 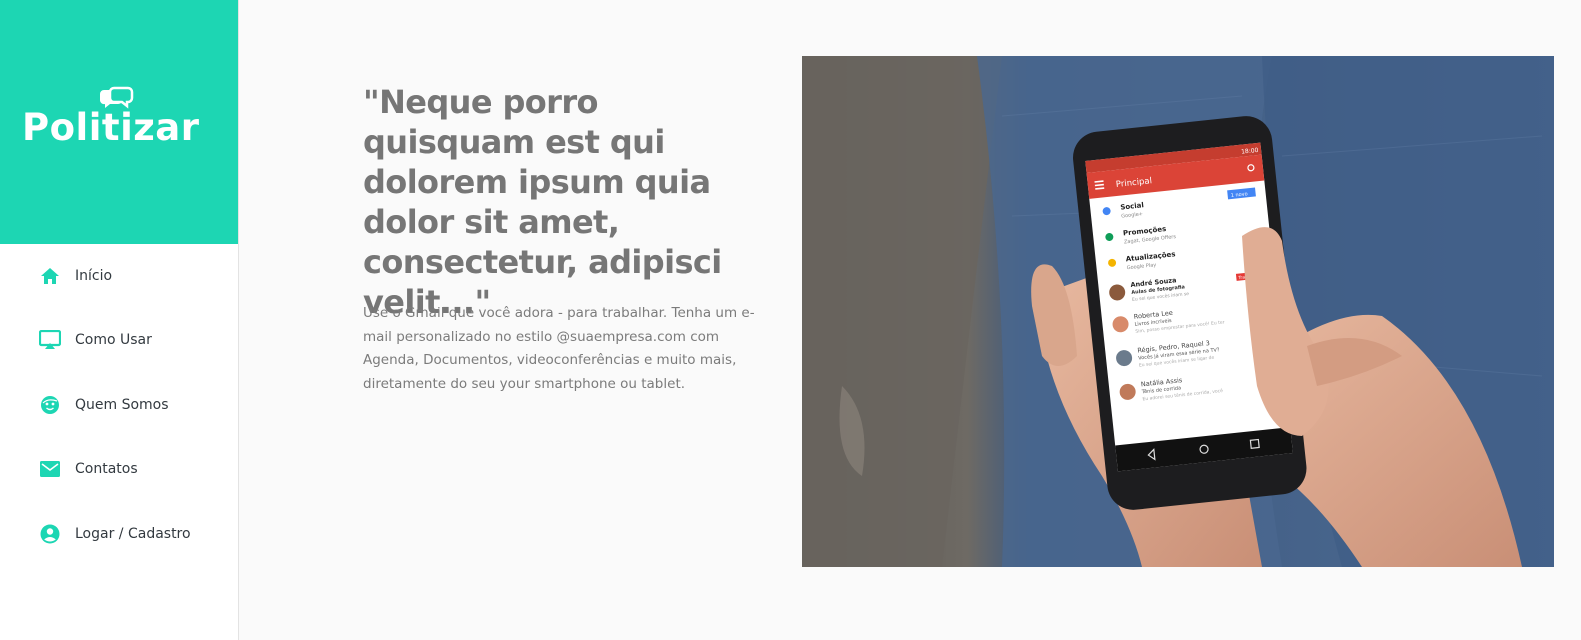 What do you see at coordinates (50, 340) in the screenshot?
I see `airplay-icon` at bounding box center [50, 340].